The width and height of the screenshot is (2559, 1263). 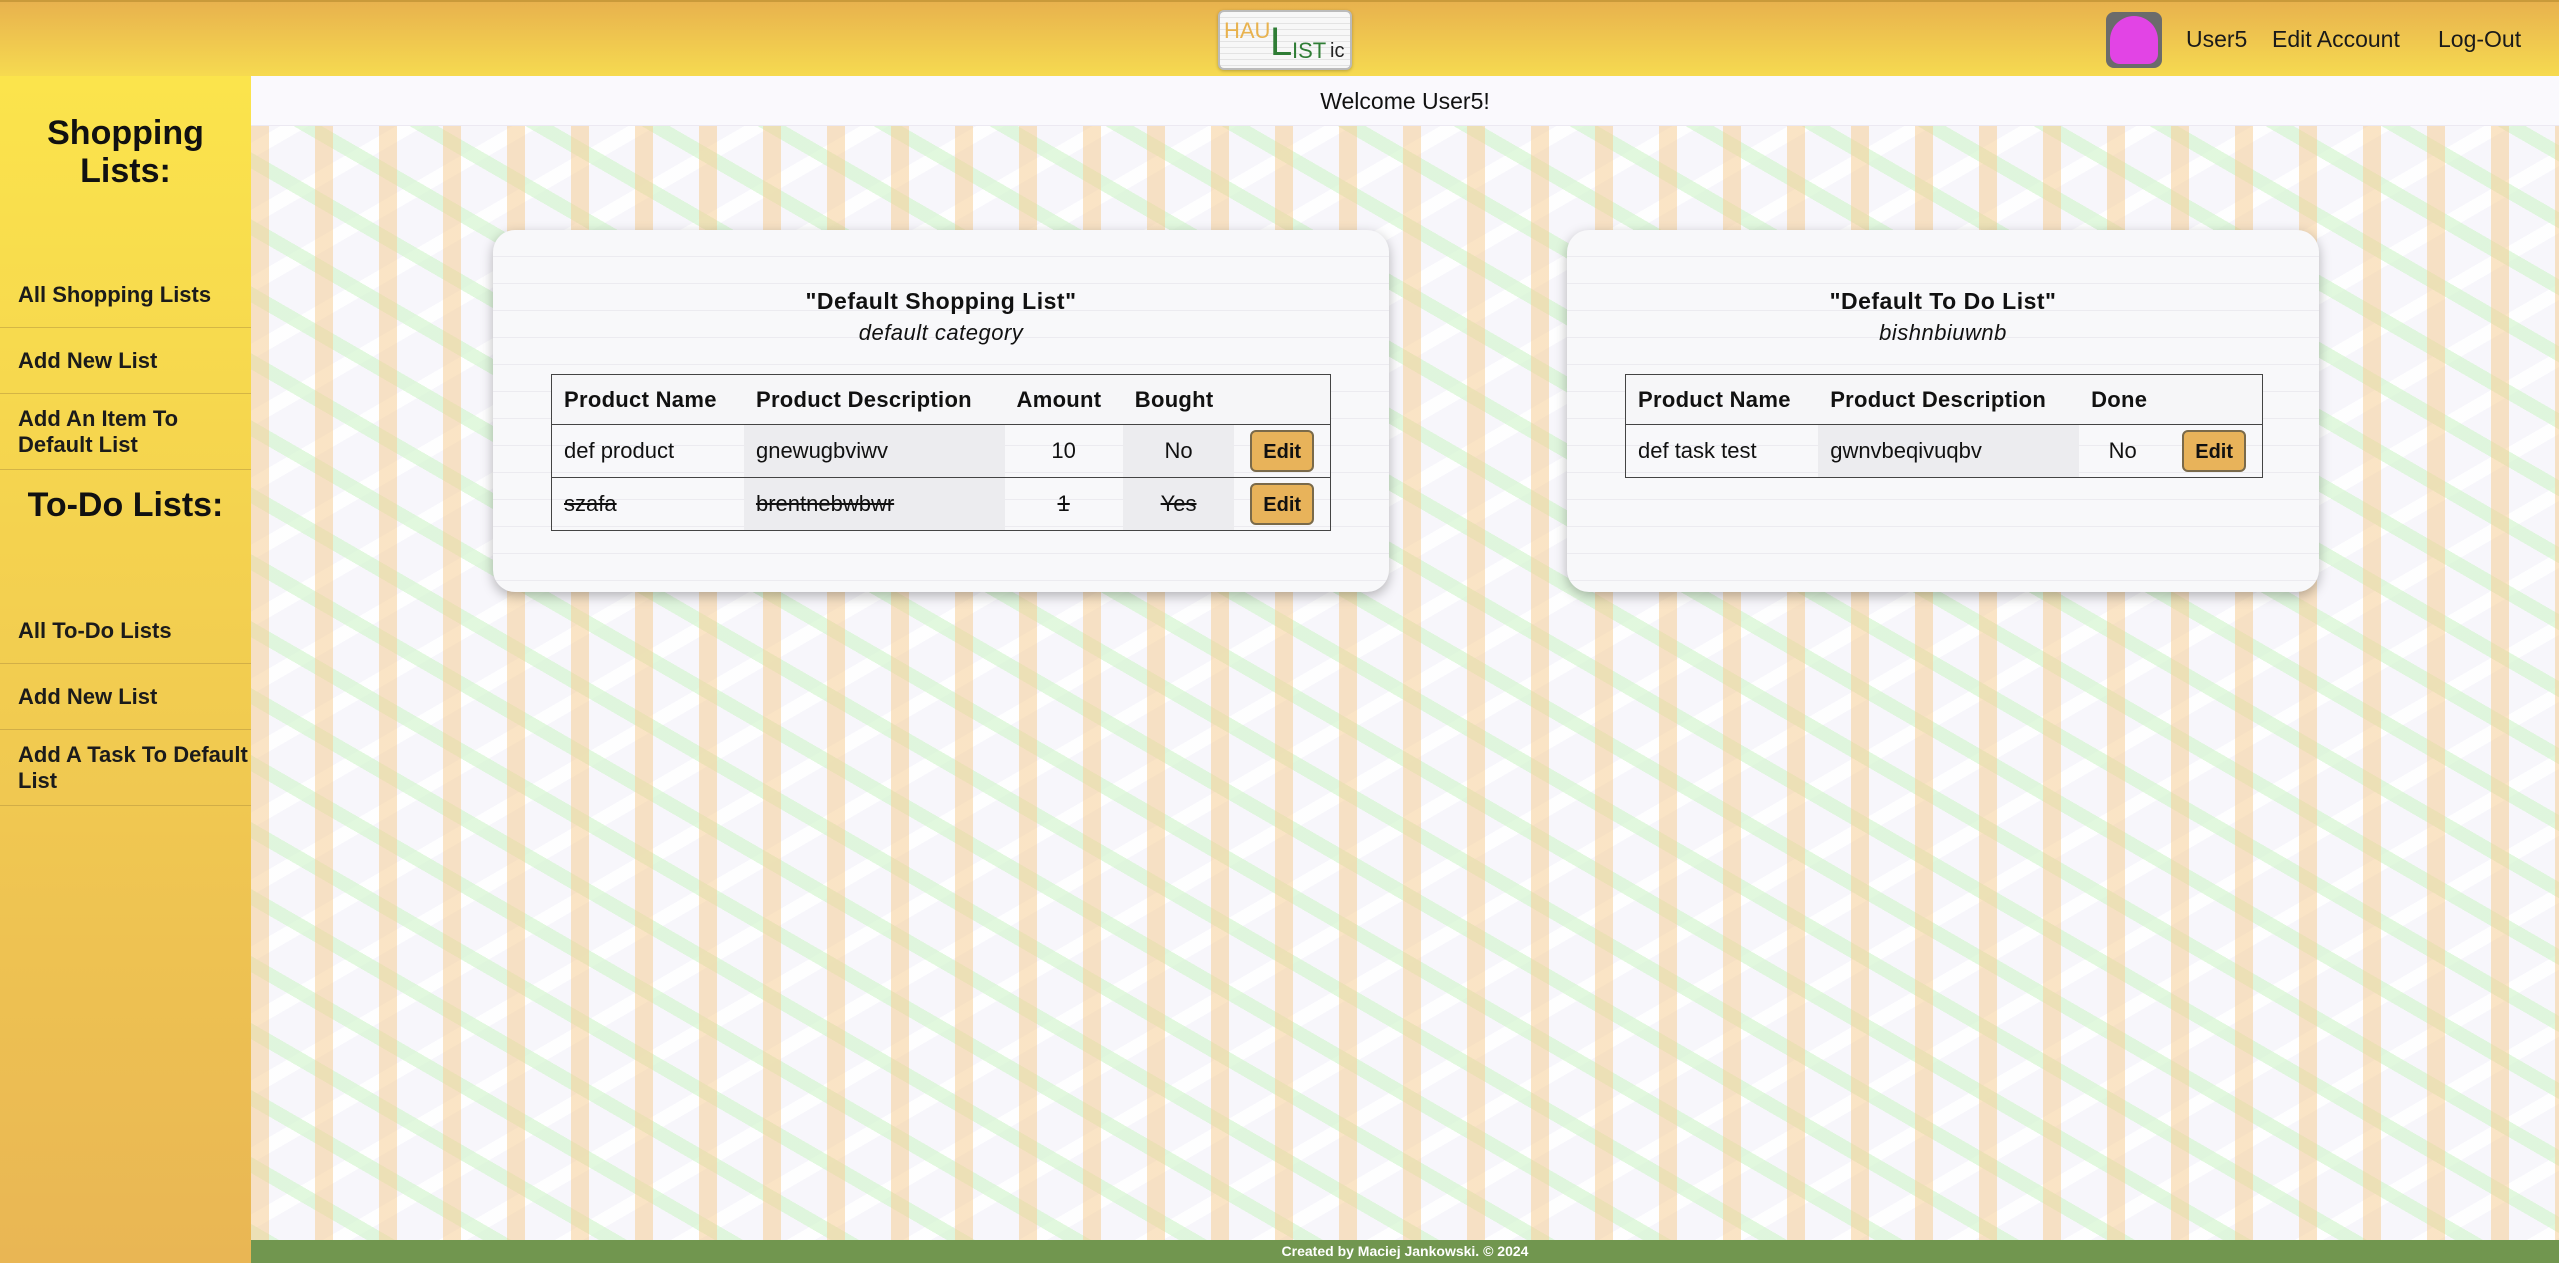 What do you see at coordinates (2123, 399) in the screenshot?
I see `column-header-done: Done` at bounding box center [2123, 399].